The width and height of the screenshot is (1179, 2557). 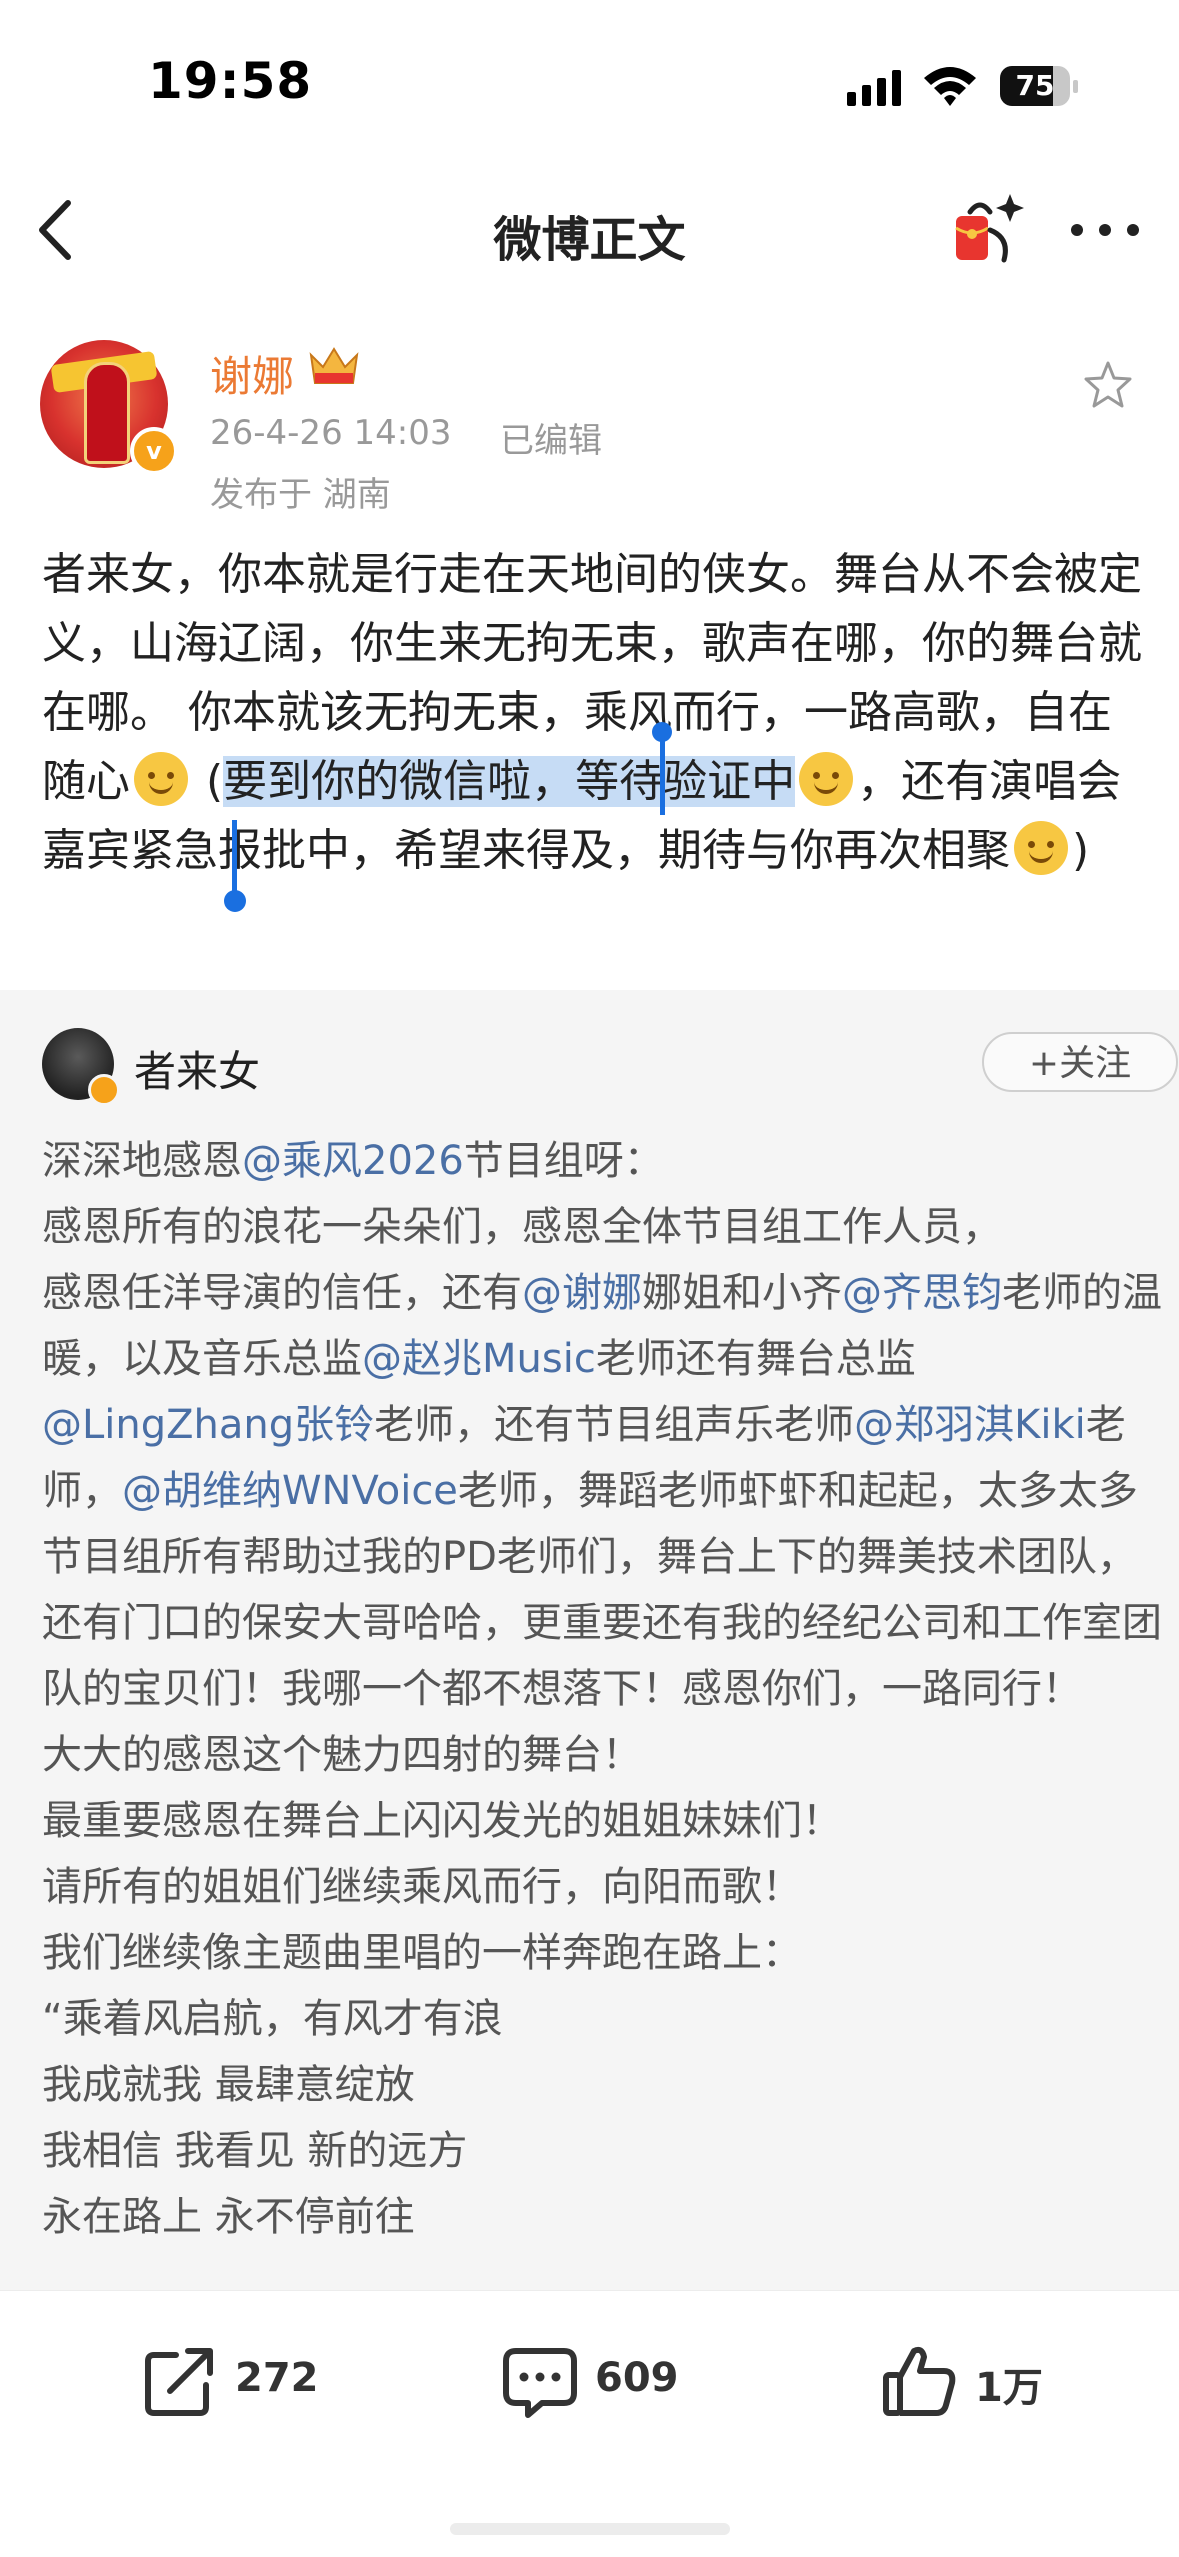 I want to click on mention-link: @LingZhang张铃, so click(x=208, y=1425).